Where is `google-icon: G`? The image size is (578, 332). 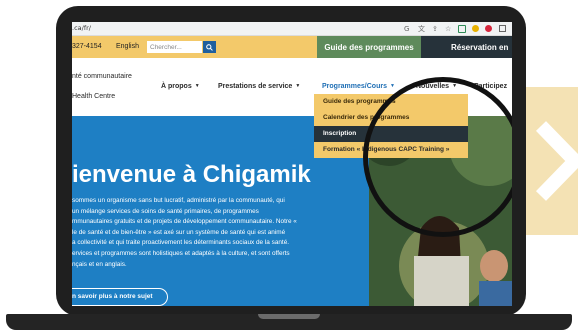
google-icon: G is located at coordinates (406, 29).